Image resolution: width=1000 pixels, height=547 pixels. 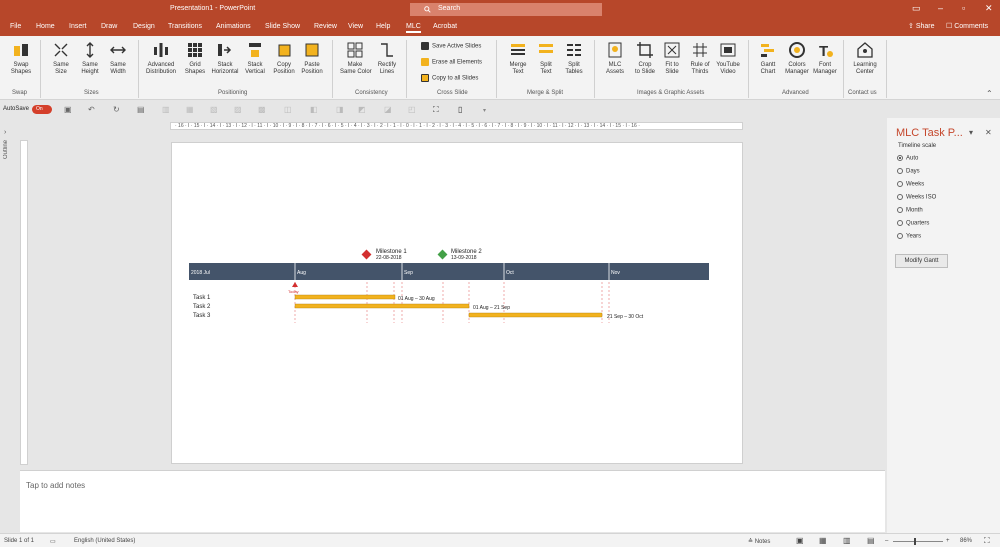 I want to click on radio-auto: Auto, so click(x=907, y=158).